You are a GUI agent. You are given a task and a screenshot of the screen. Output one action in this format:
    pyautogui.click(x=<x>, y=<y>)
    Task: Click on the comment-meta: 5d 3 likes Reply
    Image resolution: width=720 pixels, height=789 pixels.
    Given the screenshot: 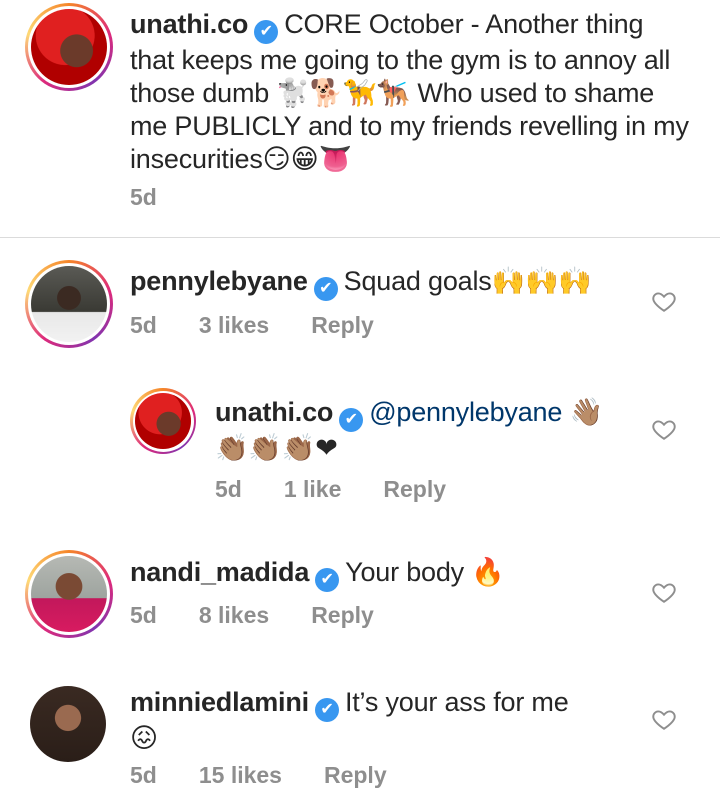 What is the action you would take?
    pyautogui.click(x=273, y=325)
    